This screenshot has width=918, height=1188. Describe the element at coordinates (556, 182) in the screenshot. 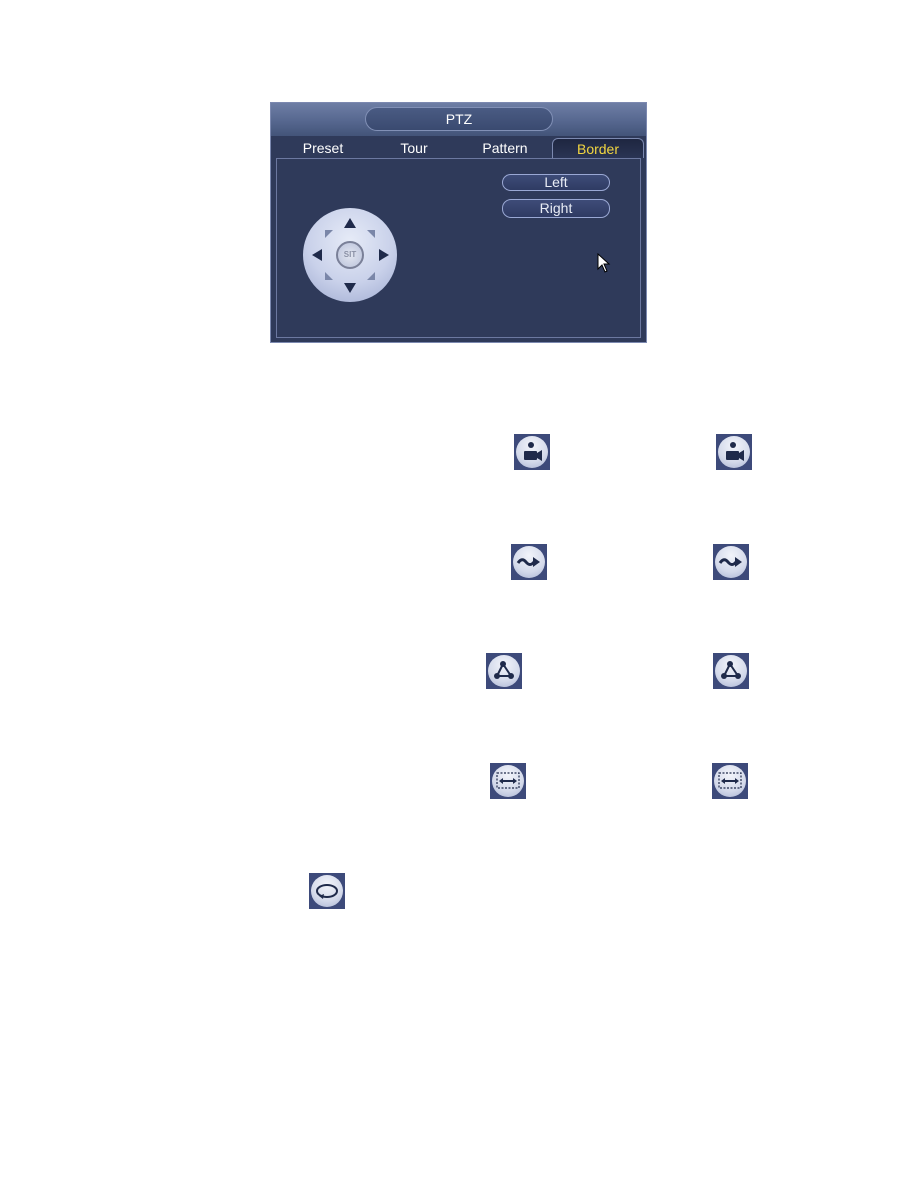

I see `left-button: Left` at that location.